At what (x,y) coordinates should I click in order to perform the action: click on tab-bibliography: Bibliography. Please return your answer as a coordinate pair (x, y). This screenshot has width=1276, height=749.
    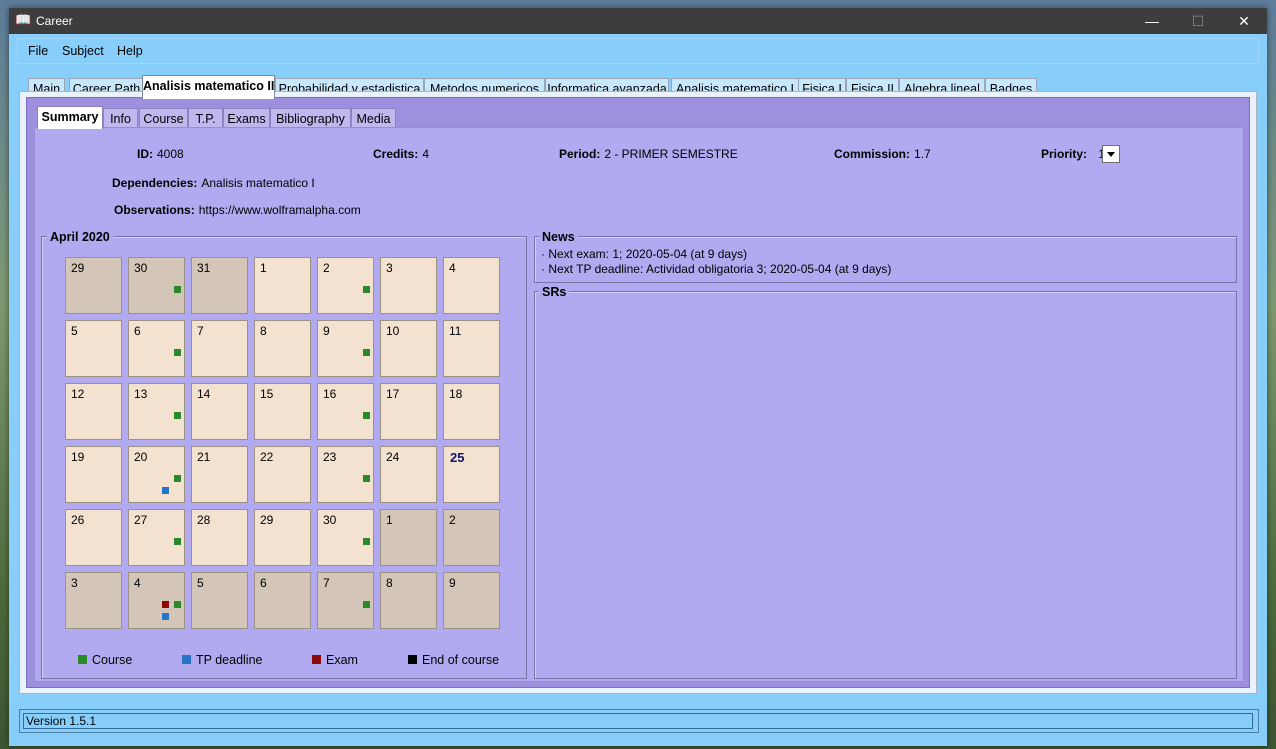
    Looking at the image, I should click on (310, 118).